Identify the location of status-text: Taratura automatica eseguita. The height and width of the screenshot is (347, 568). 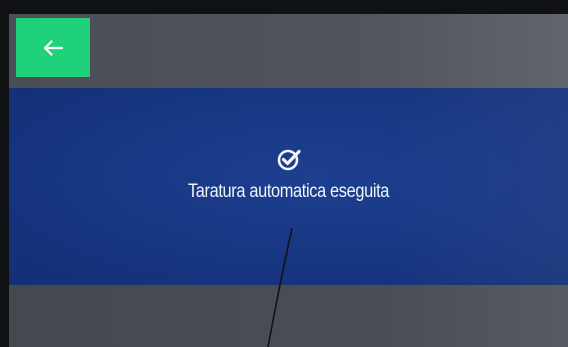
(288, 191).